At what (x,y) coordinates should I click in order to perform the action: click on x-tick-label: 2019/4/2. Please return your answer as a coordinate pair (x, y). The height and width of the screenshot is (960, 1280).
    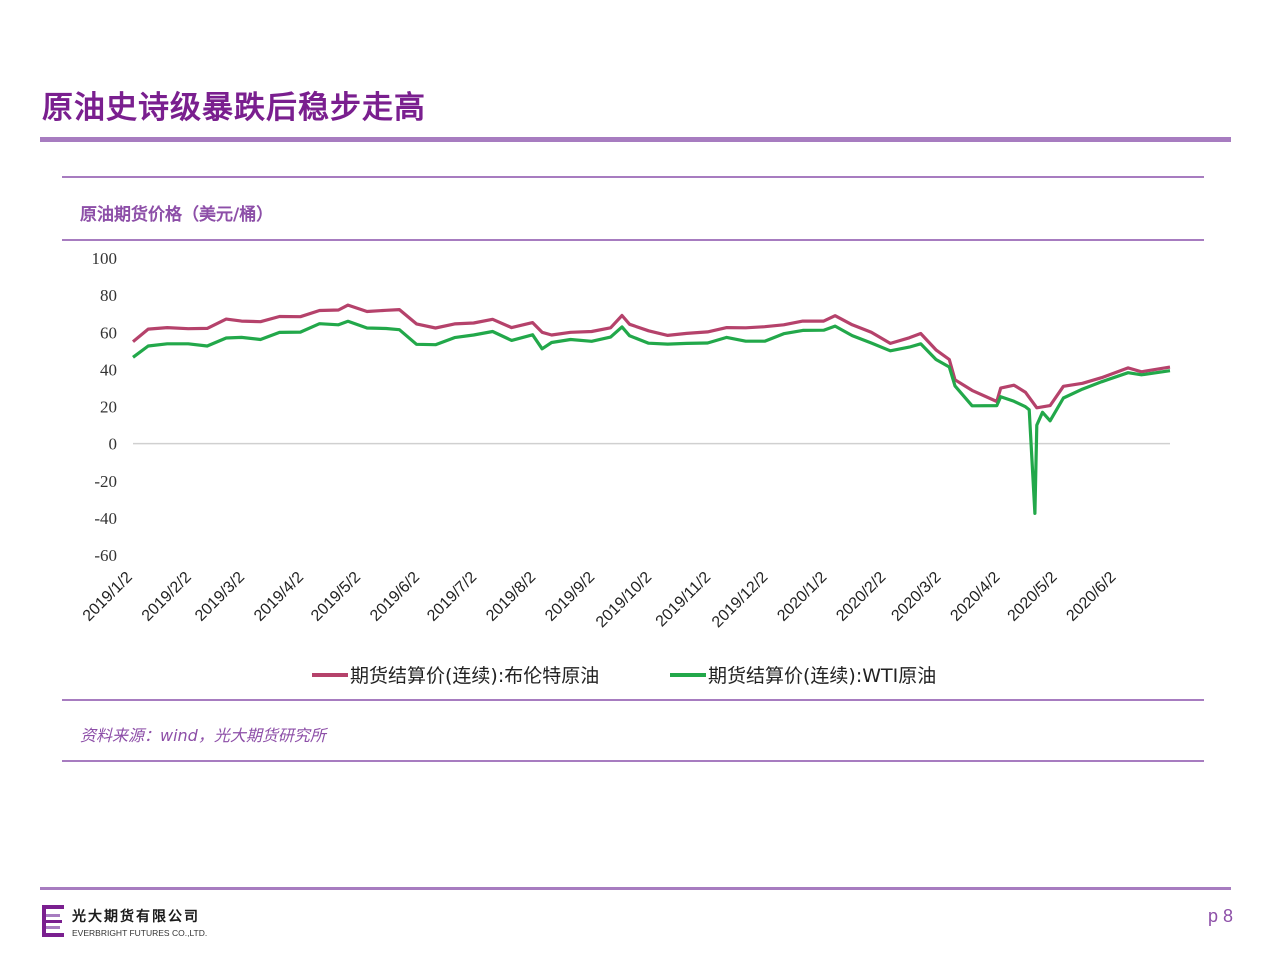
    Looking at the image, I should click on (279, 597).